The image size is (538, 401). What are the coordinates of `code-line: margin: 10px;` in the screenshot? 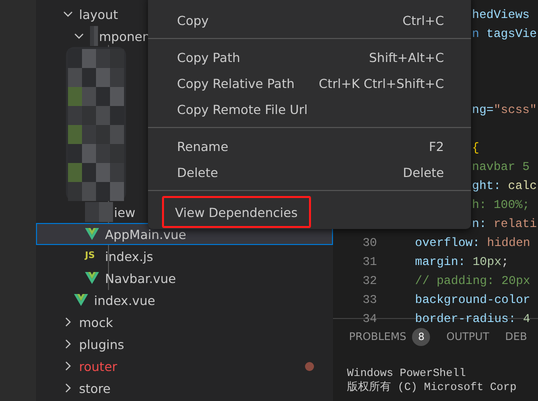 It's located at (462, 261).